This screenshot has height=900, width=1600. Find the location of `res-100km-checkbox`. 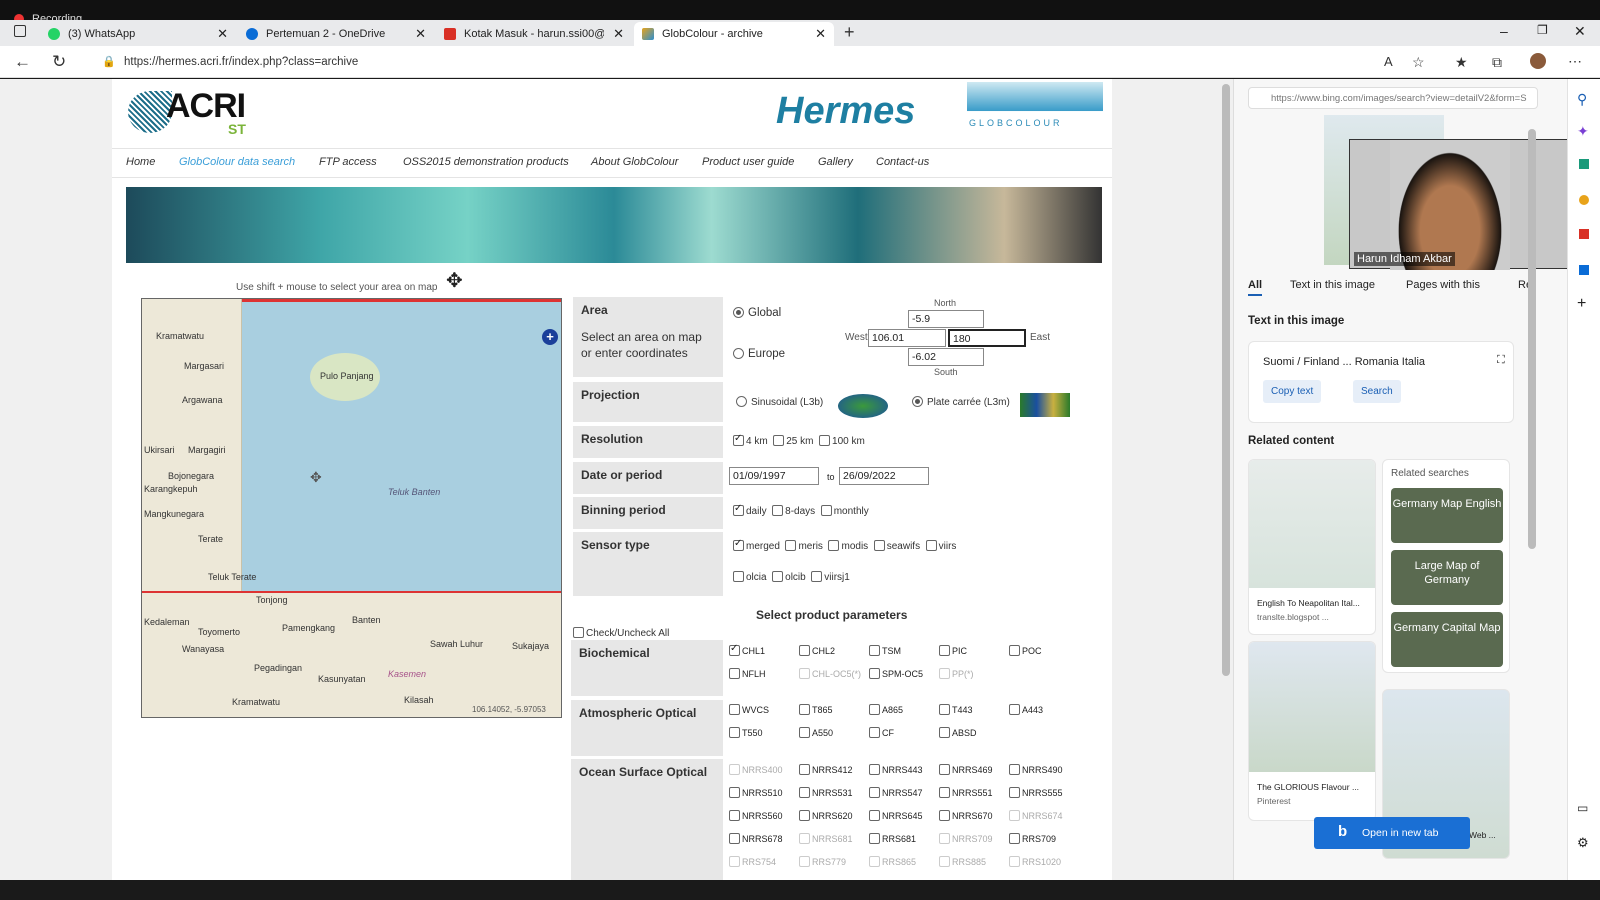

res-100km-checkbox is located at coordinates (825, 440).